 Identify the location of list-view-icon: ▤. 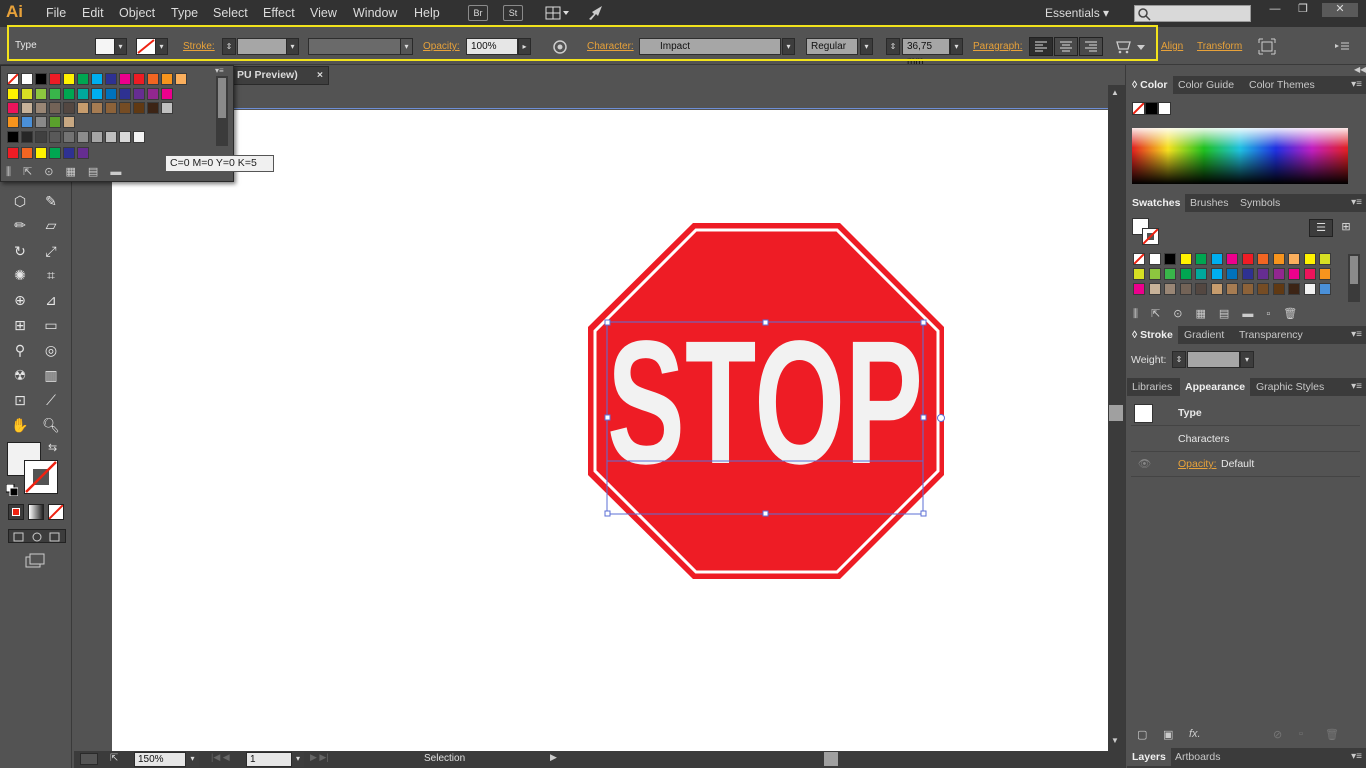
(99, 172).